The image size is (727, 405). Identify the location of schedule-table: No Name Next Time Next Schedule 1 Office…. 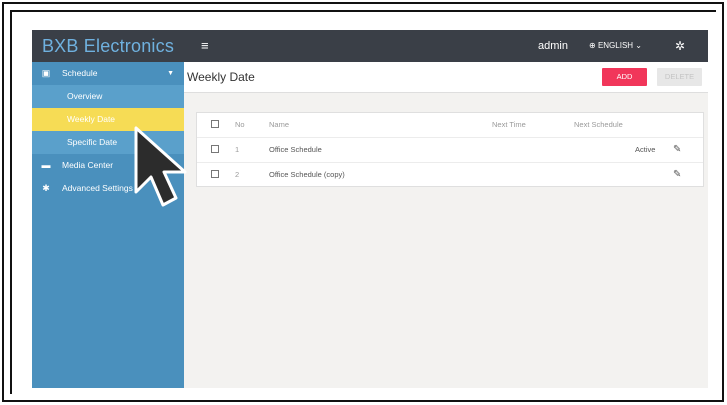
(450, 149).